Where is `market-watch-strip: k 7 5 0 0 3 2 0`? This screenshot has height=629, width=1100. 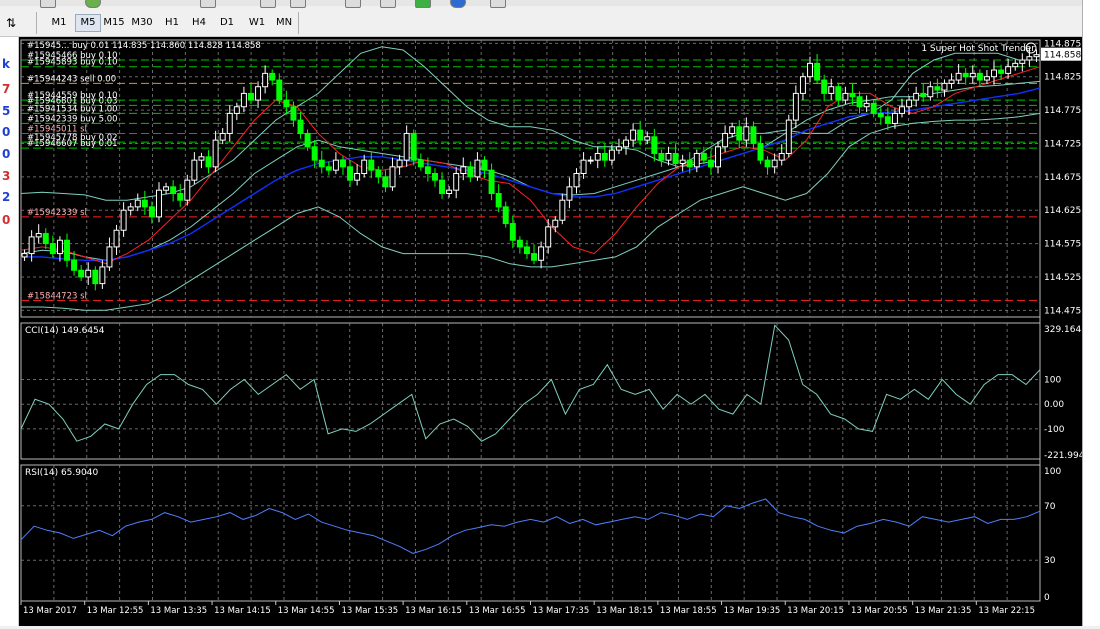 market-watch-strip: k 7 5 0 0 3 2 0 is located at coordinates (9, 331).